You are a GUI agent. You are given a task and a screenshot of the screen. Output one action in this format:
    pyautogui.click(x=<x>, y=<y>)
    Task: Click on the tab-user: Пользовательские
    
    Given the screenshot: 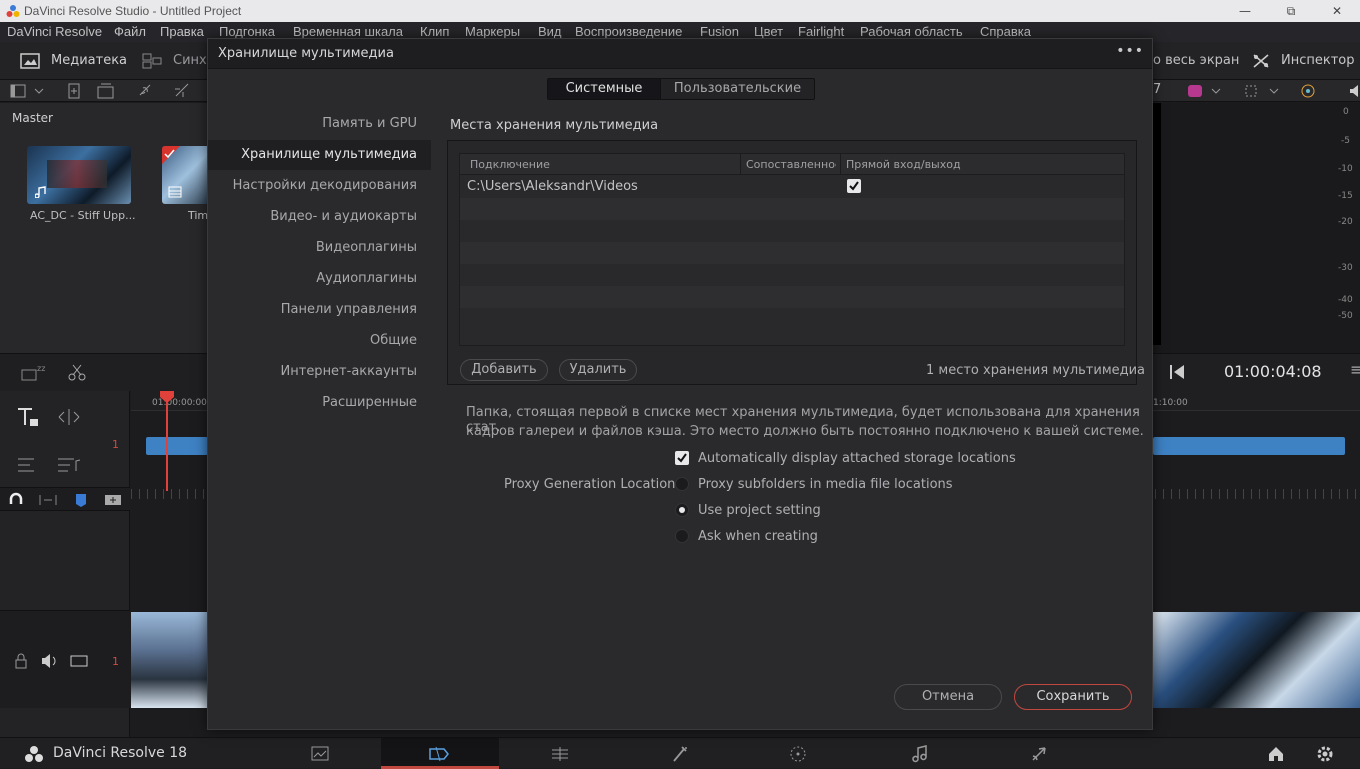 What is the action you would take?
    pyautogui.click(x=737, y=89)
    